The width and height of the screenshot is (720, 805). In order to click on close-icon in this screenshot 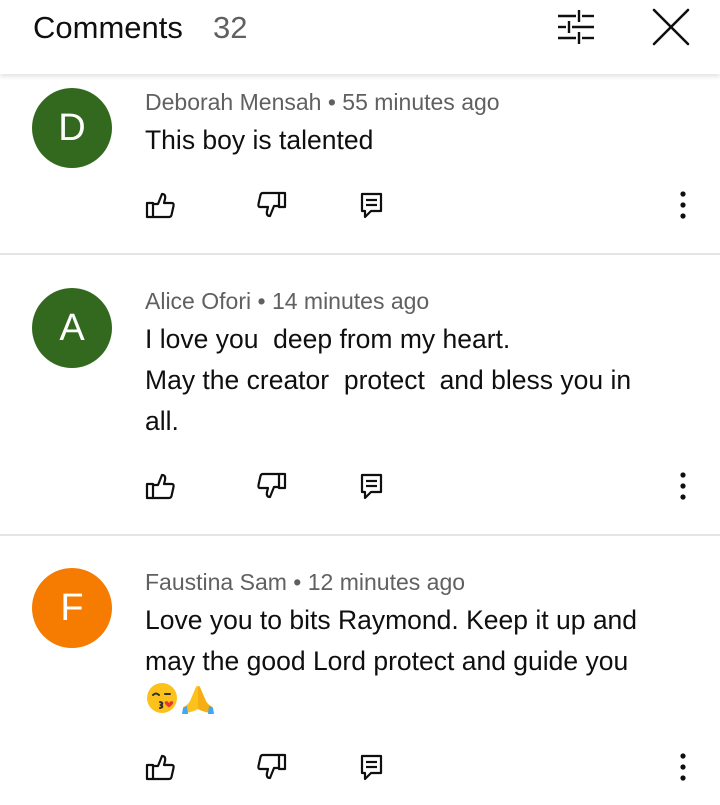, I will do `click(671, 27)`.